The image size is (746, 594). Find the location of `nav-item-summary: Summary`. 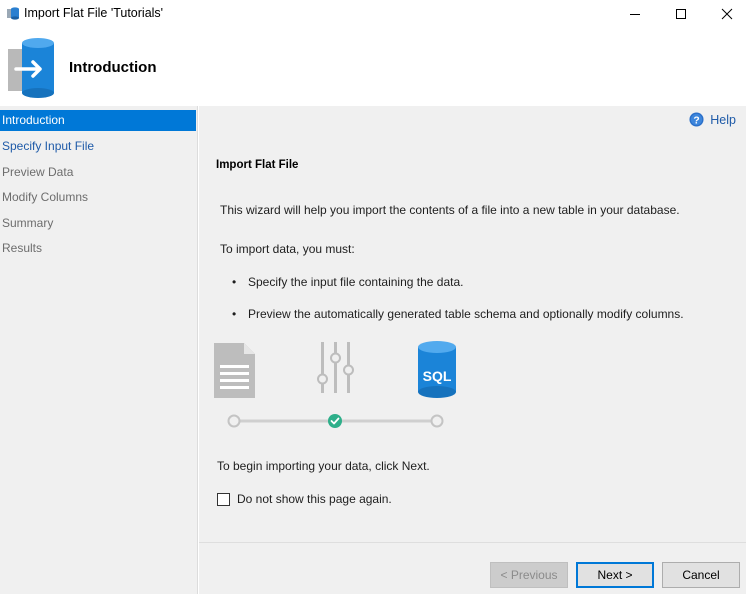

nav-item-summary: Summary is located at coordinates (28, 223).